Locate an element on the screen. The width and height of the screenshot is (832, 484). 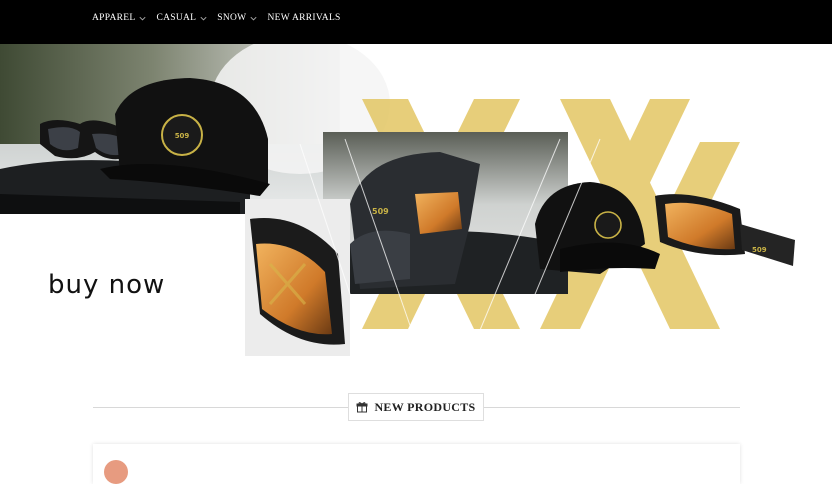
gift-icon is located at coordinates (362, 407).